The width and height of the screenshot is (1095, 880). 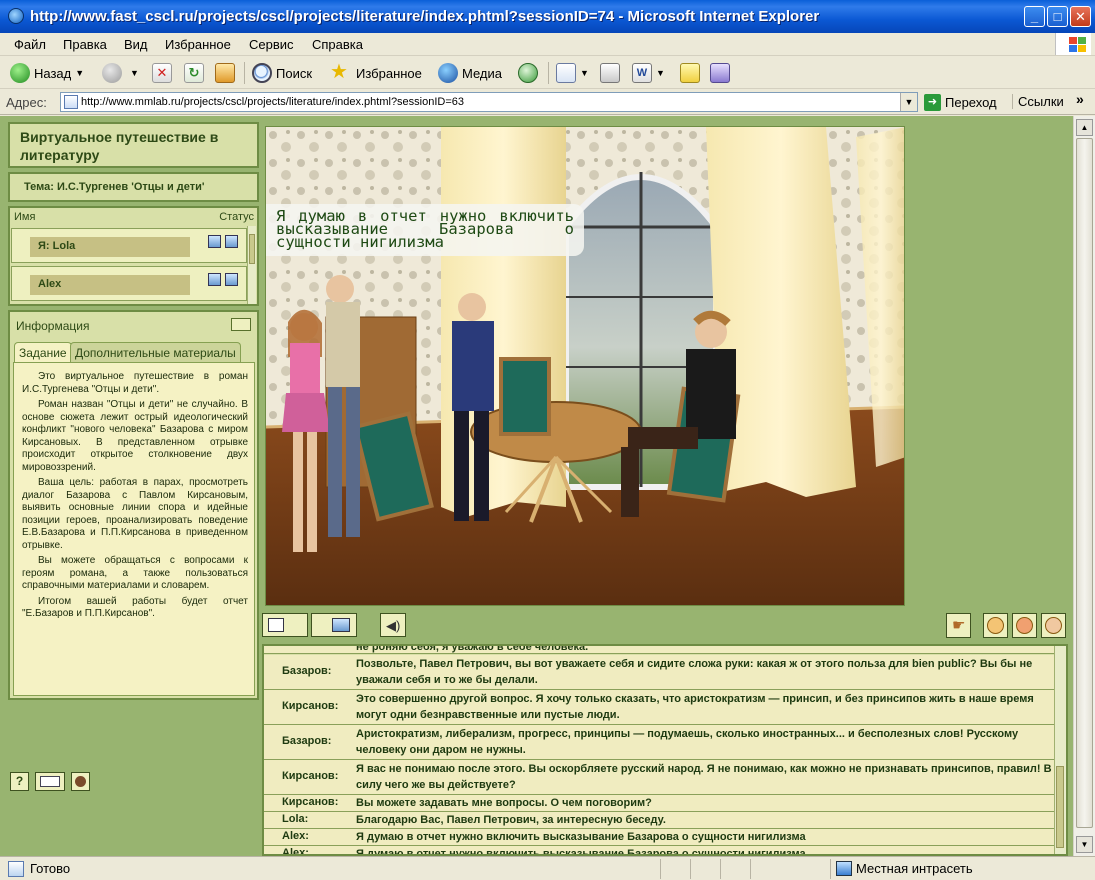 I want to click on laugh-icon, so click(x=1024, y=625).